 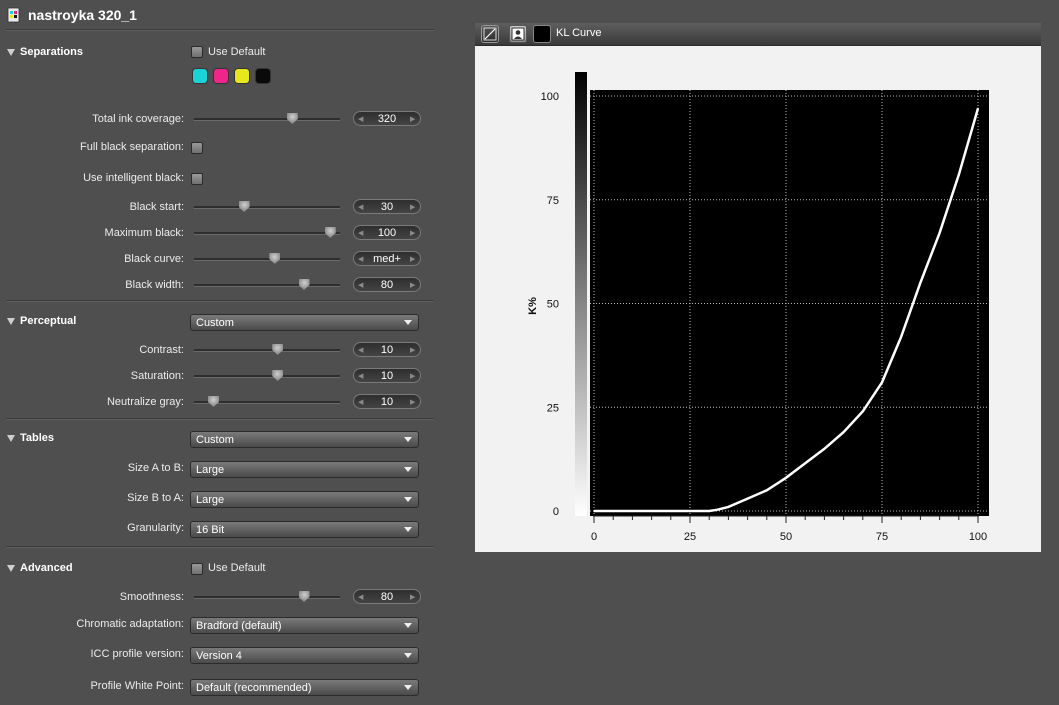 I want to click on section-advanced-toggle: Advanced, so click(x=40, y=568).